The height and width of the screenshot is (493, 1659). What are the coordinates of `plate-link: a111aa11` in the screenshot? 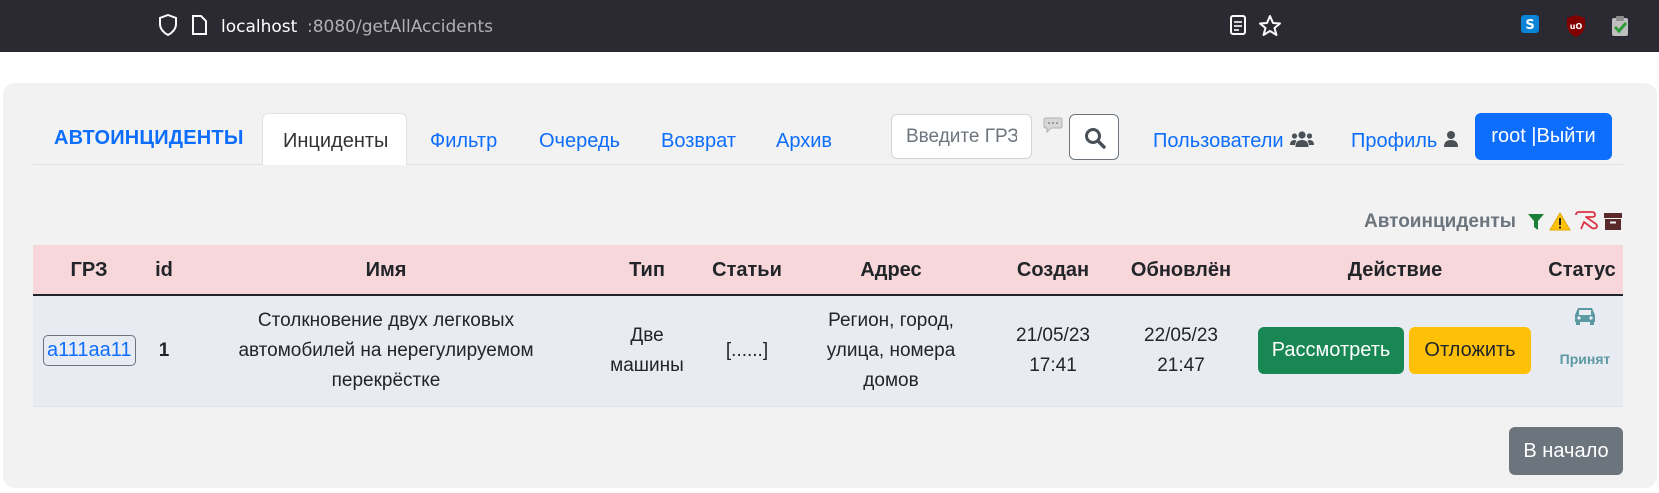 It's located at (89, 350).